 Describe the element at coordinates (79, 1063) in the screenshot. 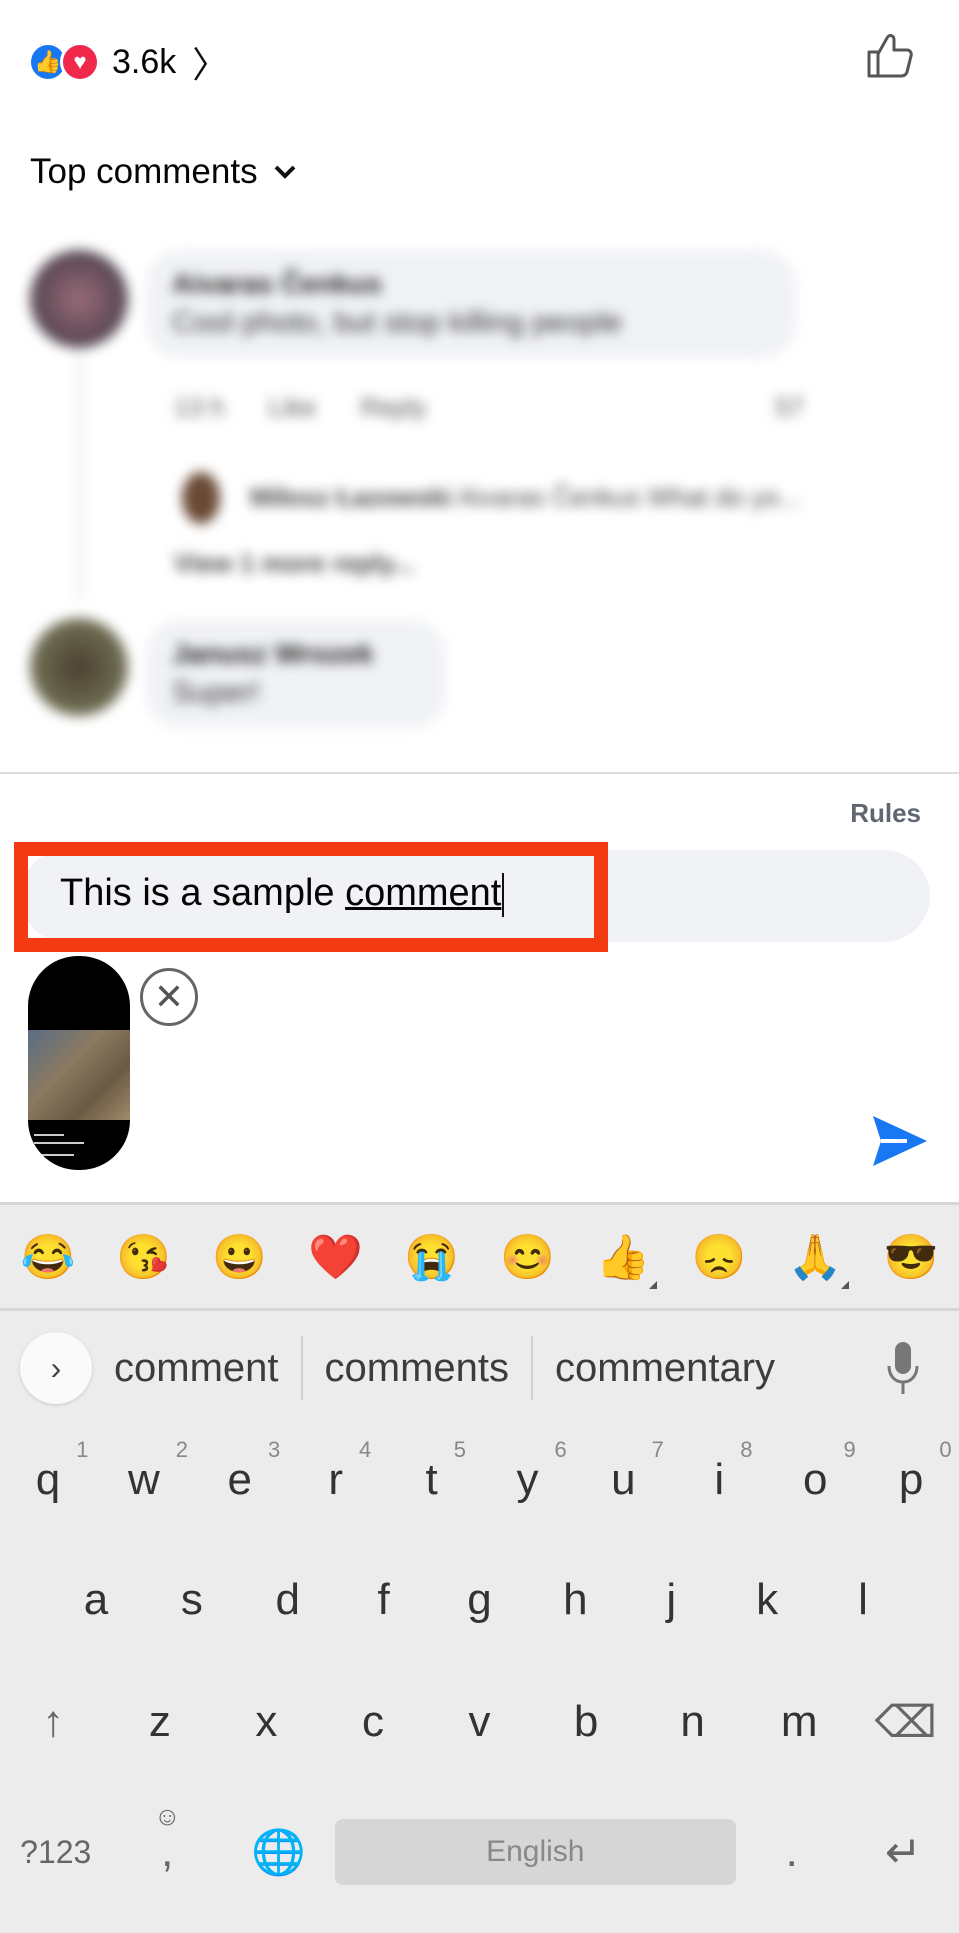

I see `attached-image-thumbnail` at that location.